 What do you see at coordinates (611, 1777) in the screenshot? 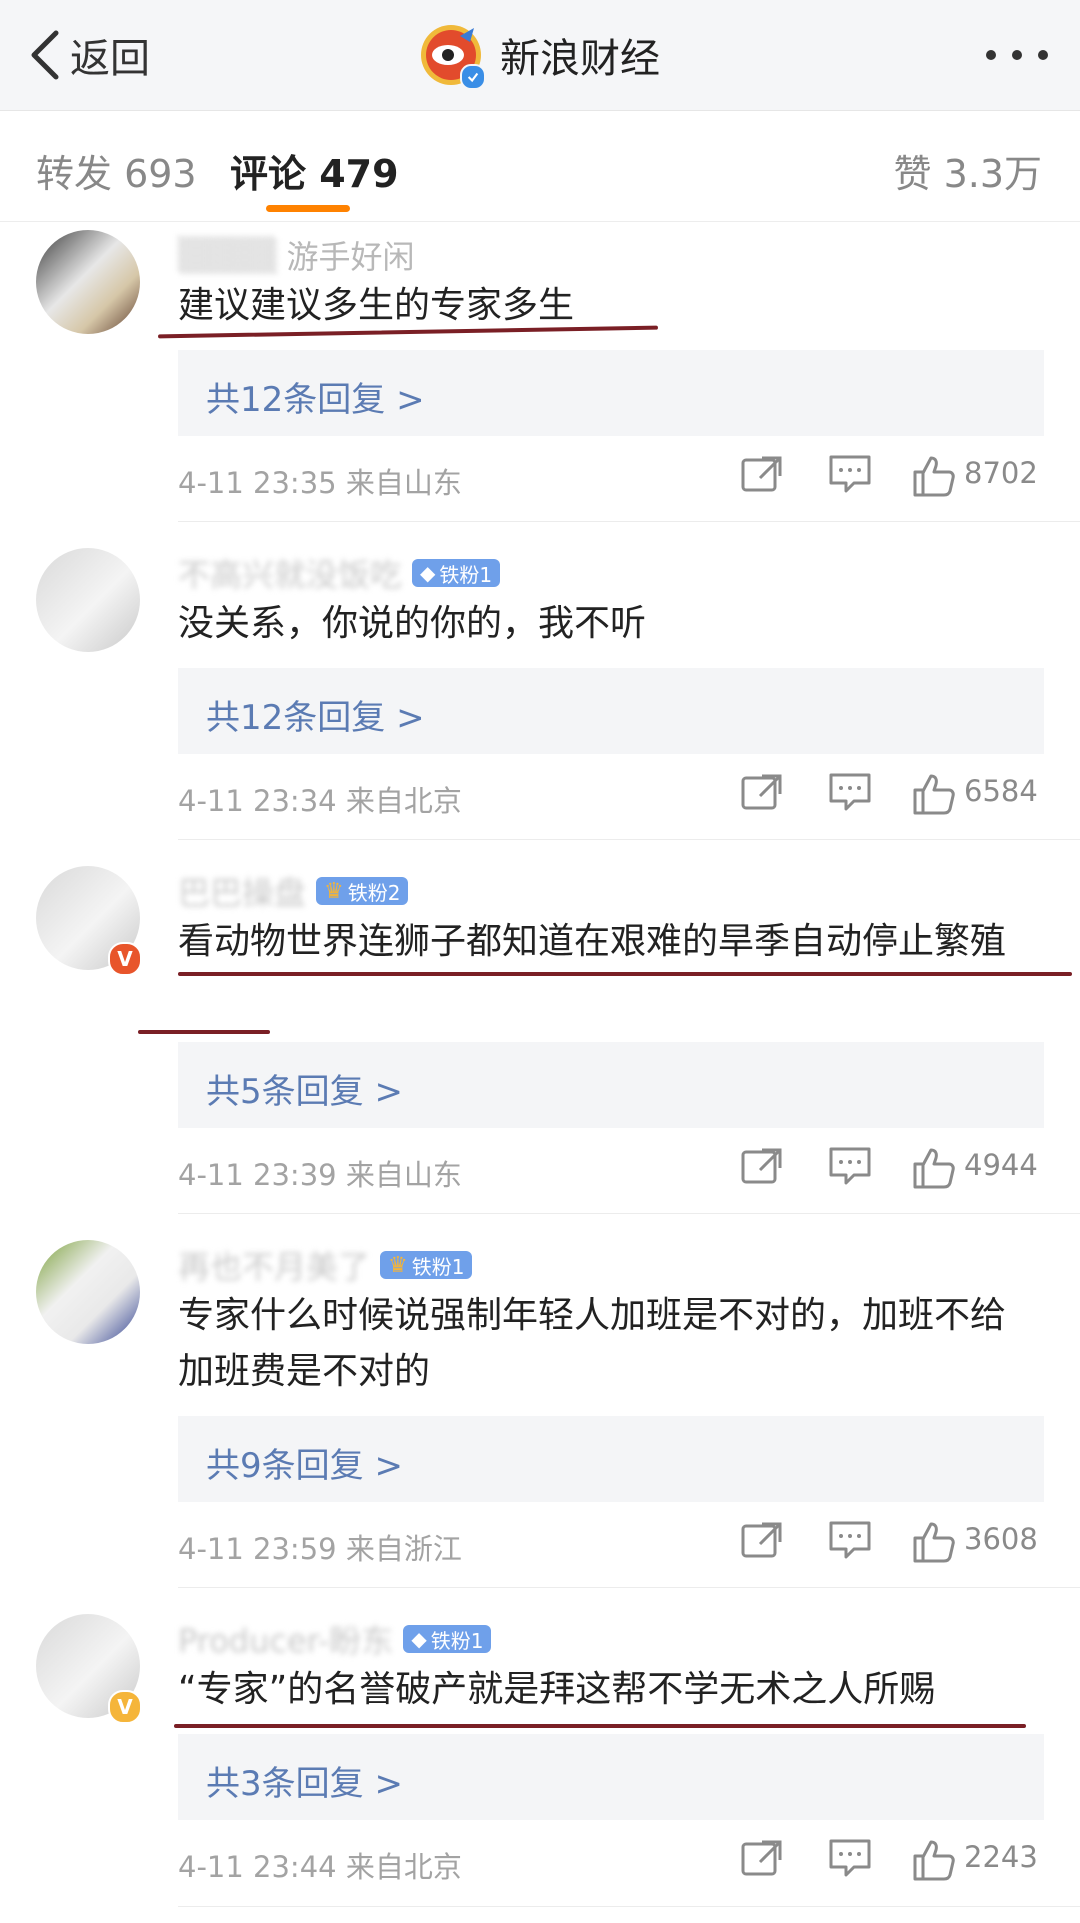
I see `replies-link: 共3条回复 >` at bounding box center [611, 1777].